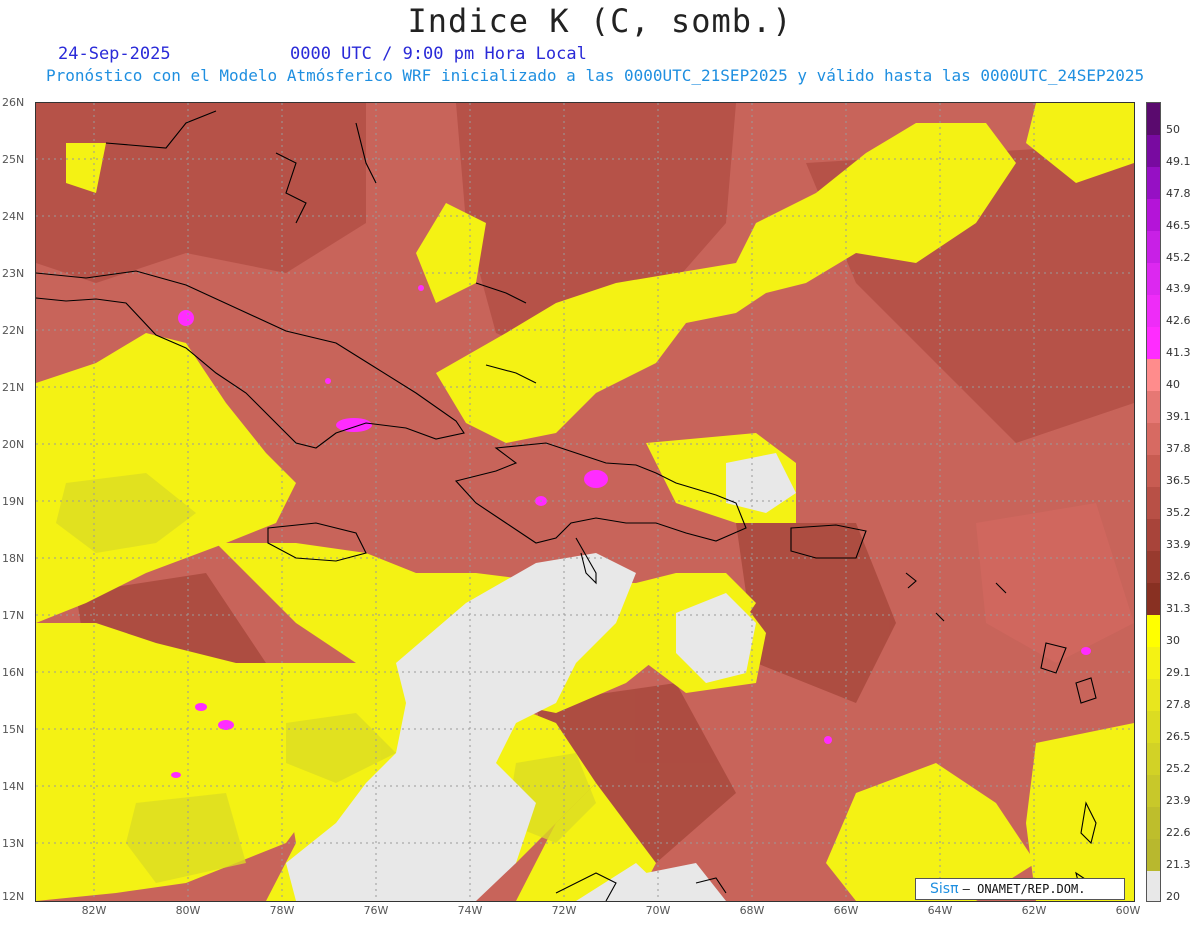  I want to click on lon-label: 70W, so click(658, 910).